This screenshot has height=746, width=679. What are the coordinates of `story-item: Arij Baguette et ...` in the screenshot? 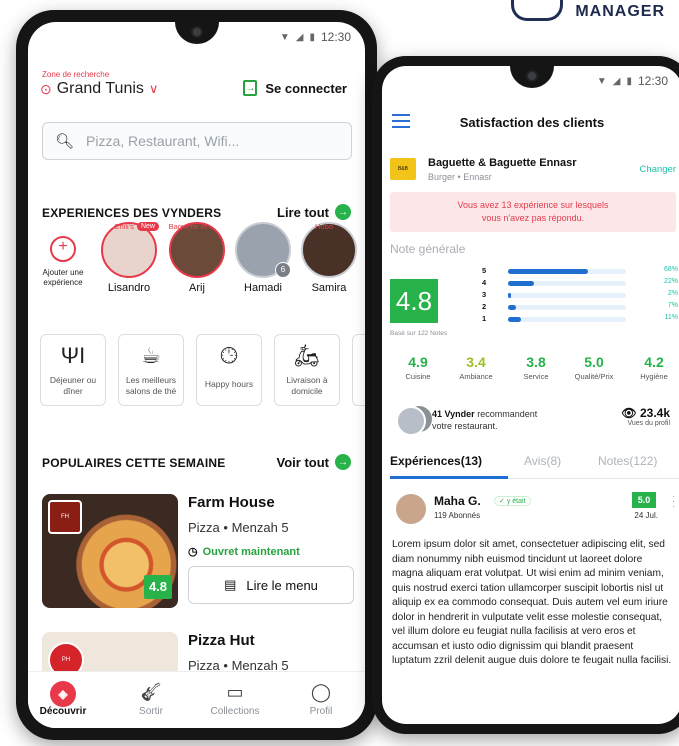 It's located at (197, 258).